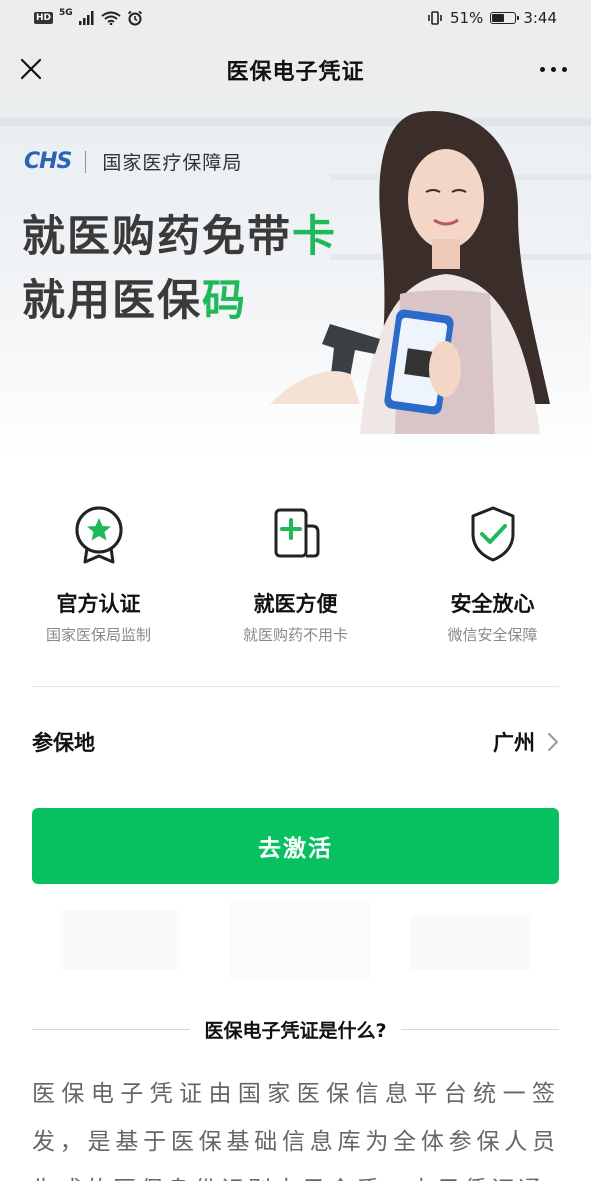 The height and width of the screenshot is (1181, 591). I want to click on network-type: 5G, so click(66, 13).